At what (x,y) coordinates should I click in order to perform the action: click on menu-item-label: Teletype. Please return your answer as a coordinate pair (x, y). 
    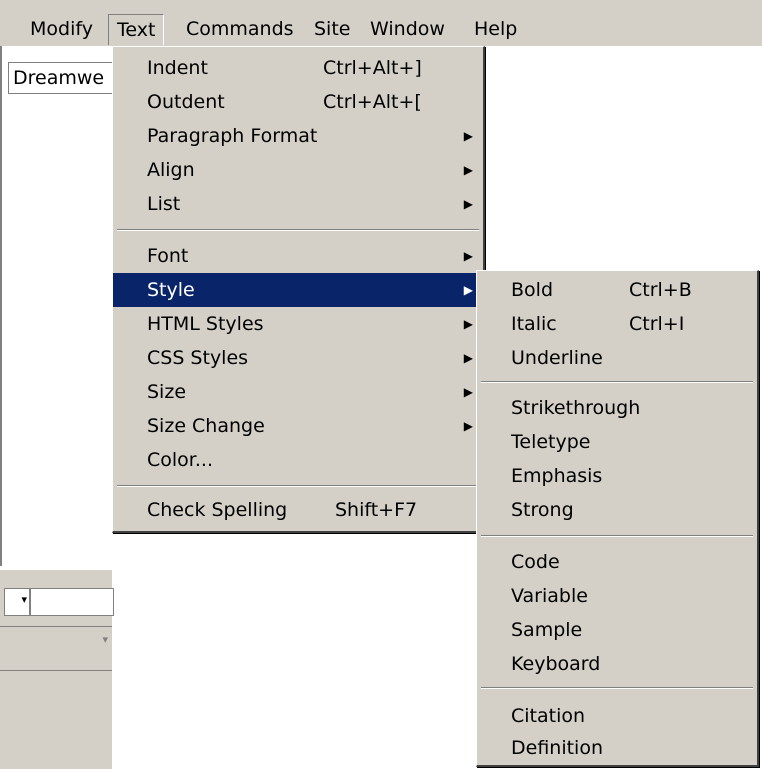
    Looking at the image, I should click on (551, 442).